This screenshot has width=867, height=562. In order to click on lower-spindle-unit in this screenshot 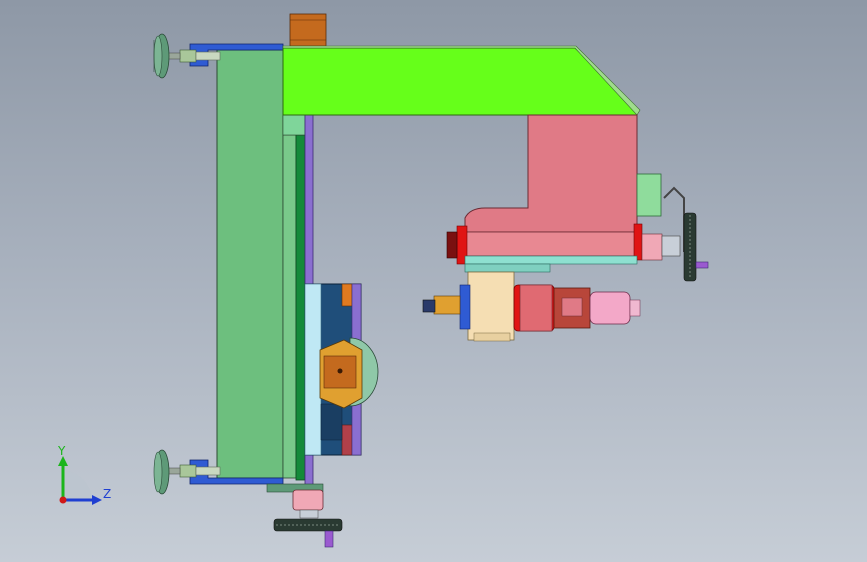, I will do `click(531, 306)`.